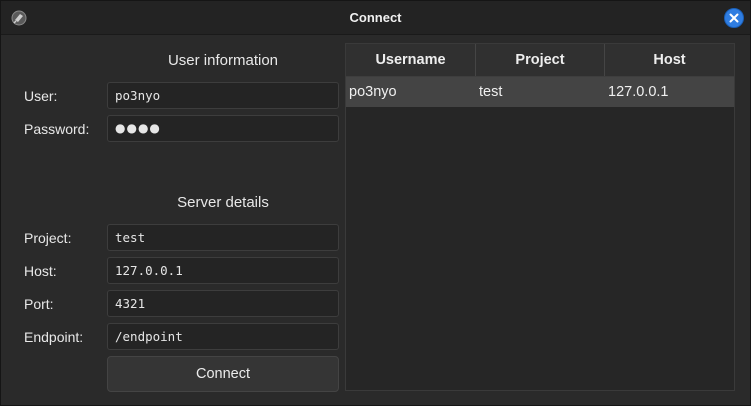 This screenshot has height=406, width=751. I want to click on cell-project: test, so click(491, 92).